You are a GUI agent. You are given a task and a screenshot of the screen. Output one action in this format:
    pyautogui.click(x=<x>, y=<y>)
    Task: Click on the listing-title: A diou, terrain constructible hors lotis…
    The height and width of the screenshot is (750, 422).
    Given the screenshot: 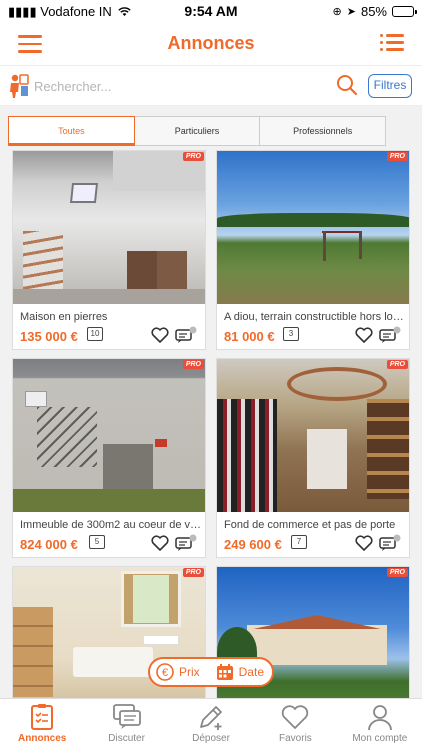 What is the action you would take?
    pyautogui.click(x=315, y=317)
    